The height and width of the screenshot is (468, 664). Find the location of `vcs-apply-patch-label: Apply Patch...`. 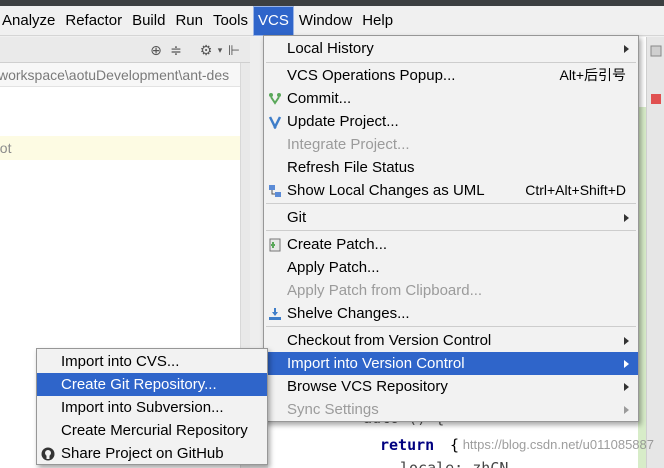

vcs-apply-patch-label: Apply Patch... is located at coordinates (333, 267).